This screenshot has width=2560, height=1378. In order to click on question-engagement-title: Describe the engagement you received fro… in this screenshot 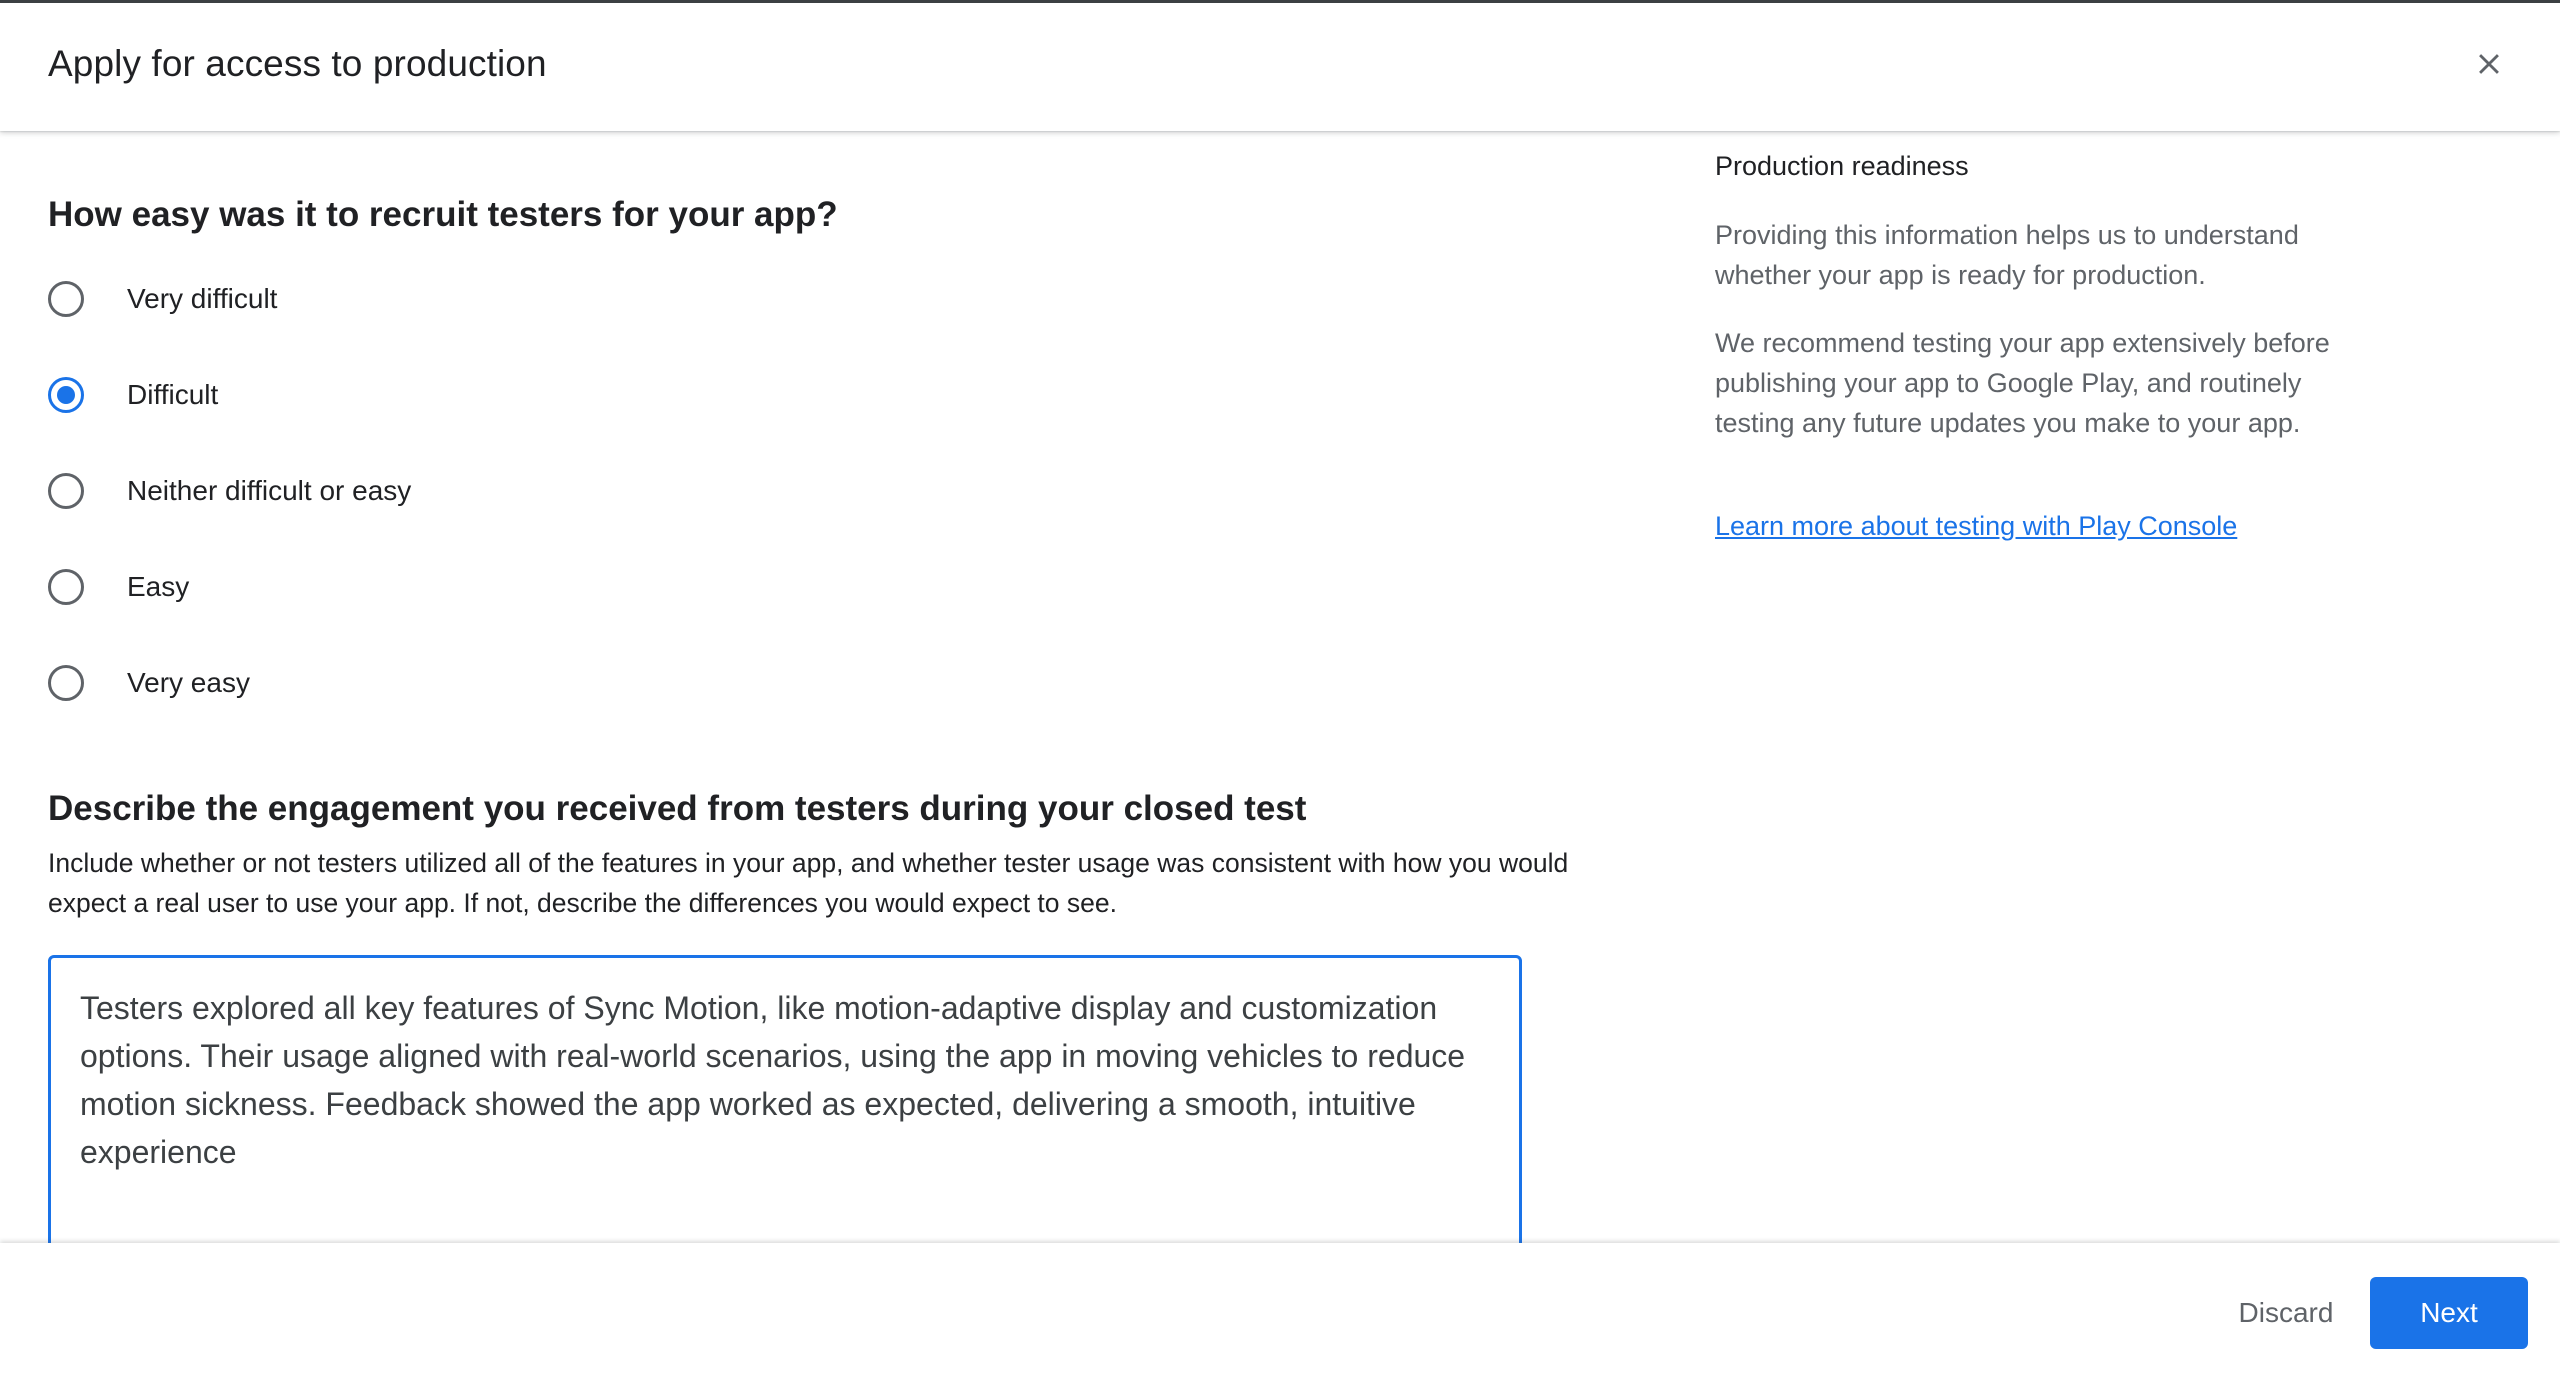, I will do `click(677, 808)`.